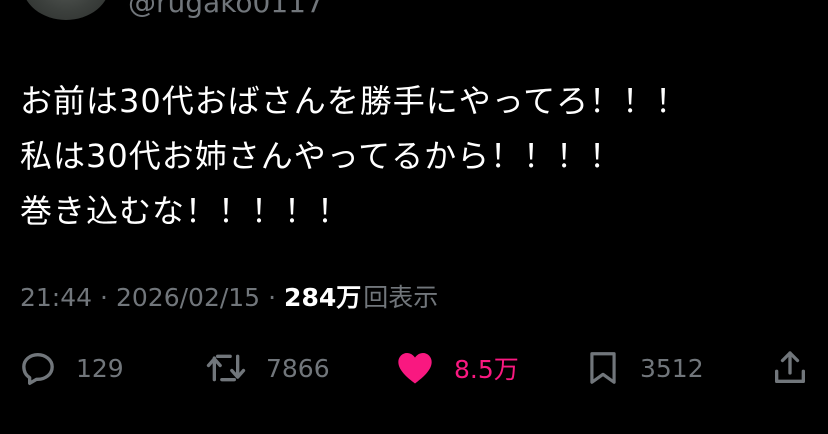  What do you see at coordinates (226, 9) in the screenshot?
I see `author-handle: @rugako0117` at bounding box center [226, 9].